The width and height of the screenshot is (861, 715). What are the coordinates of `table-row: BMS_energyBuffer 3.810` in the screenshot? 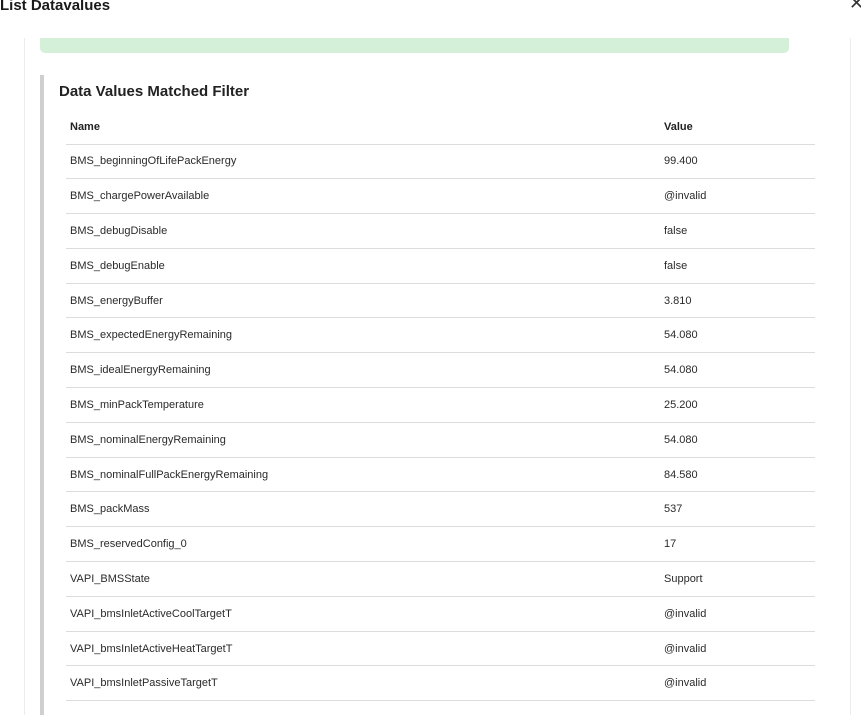 It's located at (440, 301).